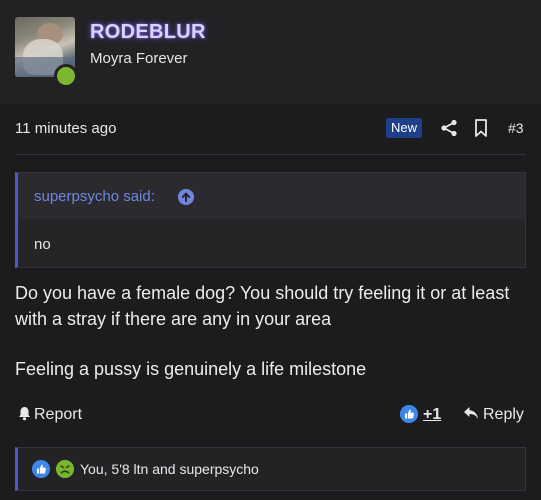 Image resolution: width=541 pixels, height=500 pixels. I want to click on post-meta: 11 minutes ago New #3, so click(270, 129).